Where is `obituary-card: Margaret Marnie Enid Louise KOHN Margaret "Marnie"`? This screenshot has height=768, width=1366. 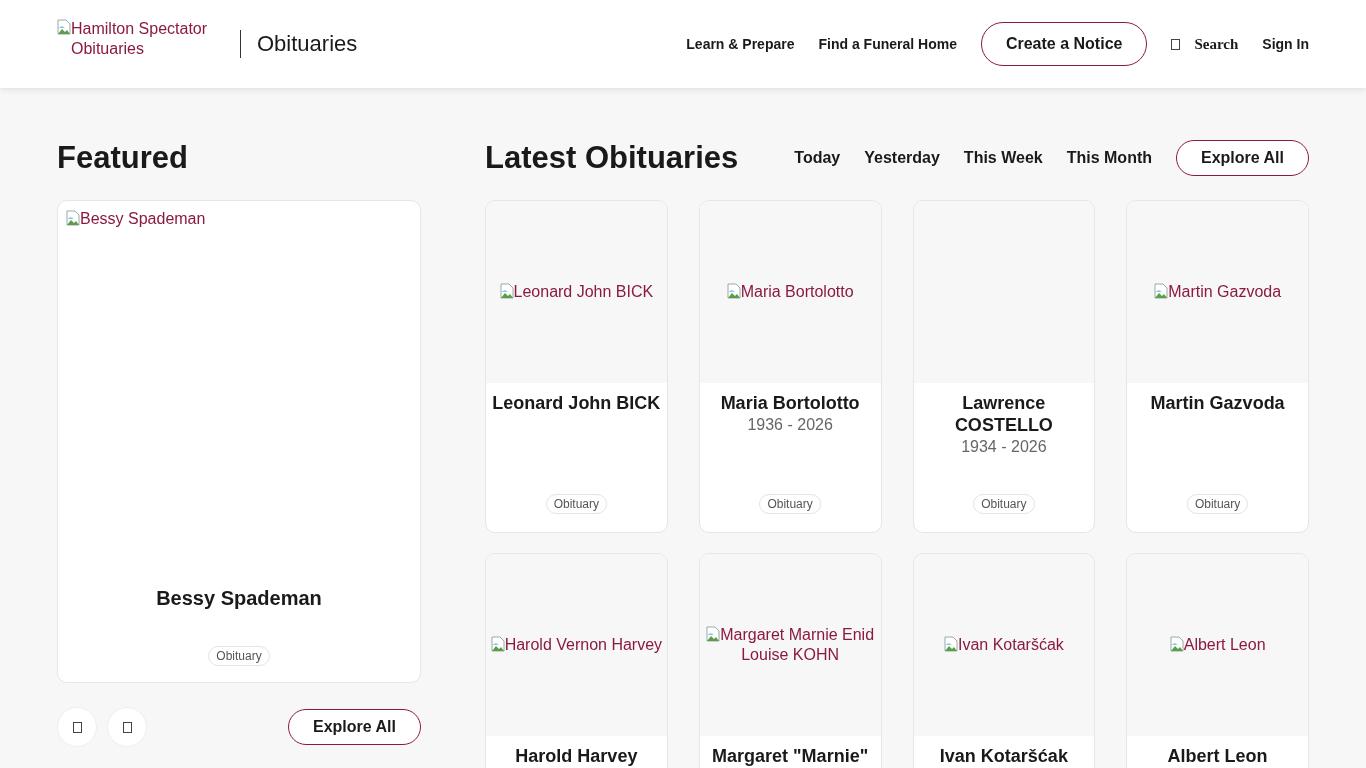 obituary-card: Margaret Marnie Enid Louise KOHN Margaret "Marnie" is located at coordinates (790, 660).